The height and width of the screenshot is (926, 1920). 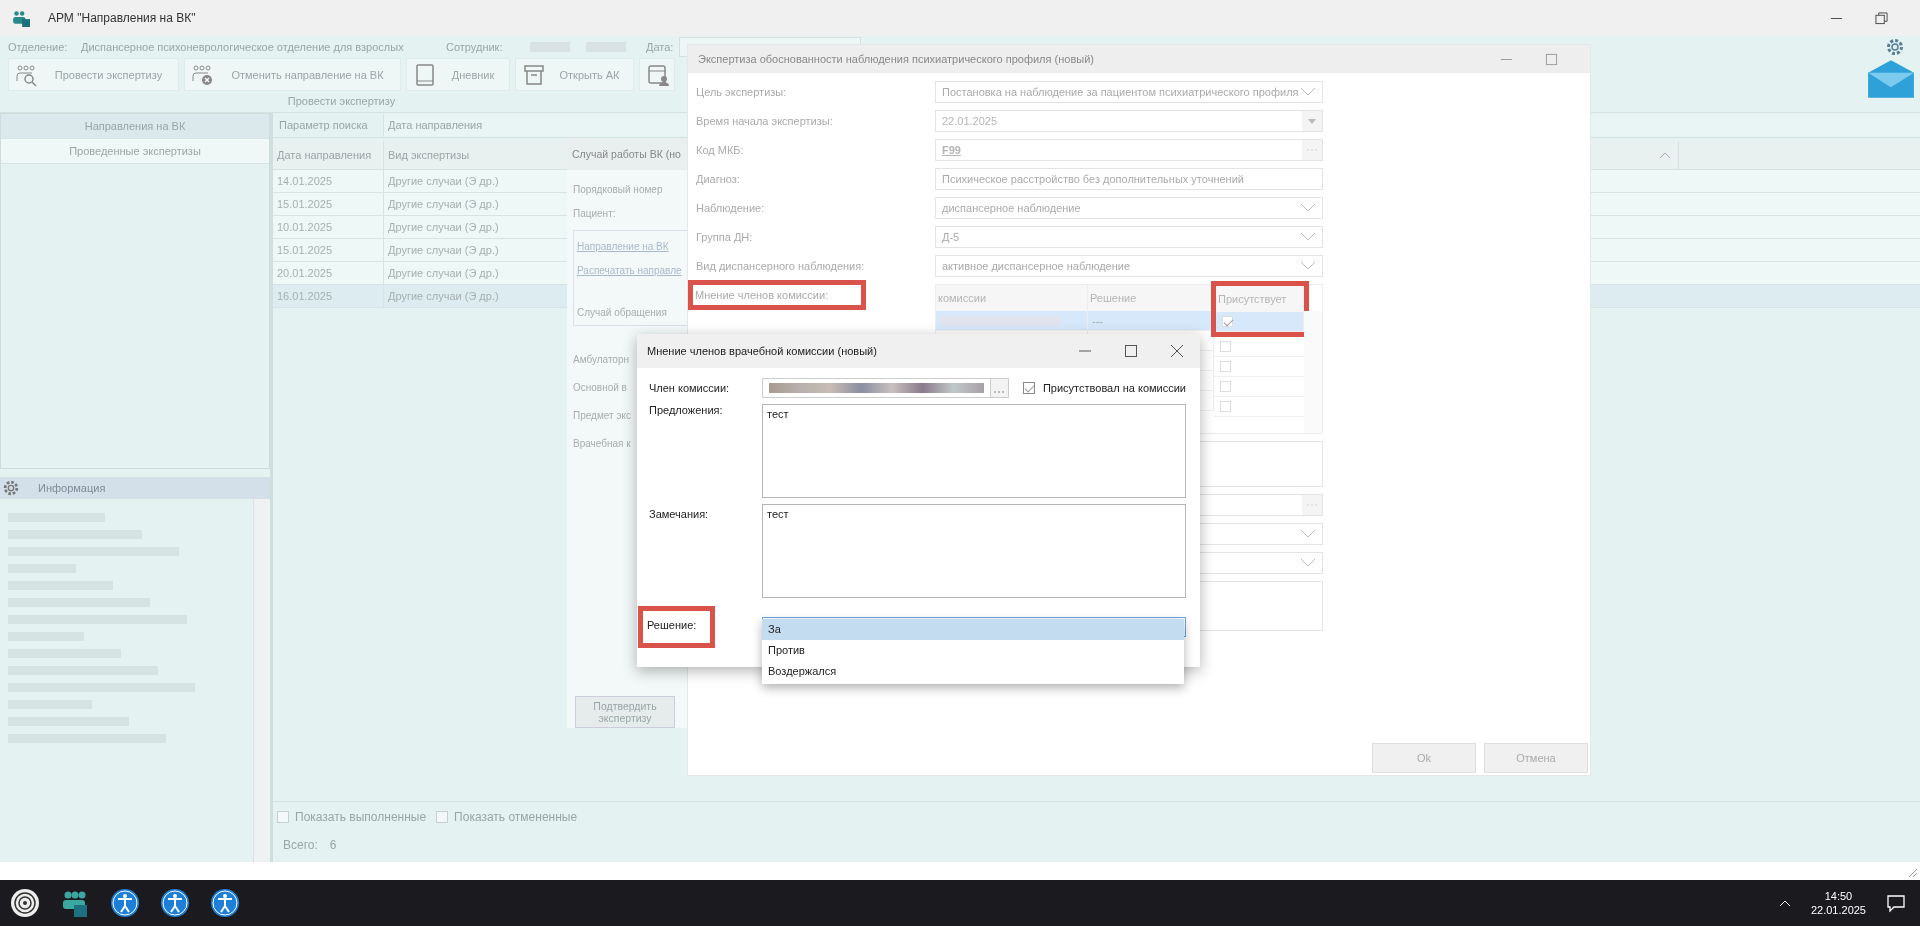 What do you see at coordinates (1881, 18) in the screenshot?
I see `restore-icon` at bounding box center [1881, 18].